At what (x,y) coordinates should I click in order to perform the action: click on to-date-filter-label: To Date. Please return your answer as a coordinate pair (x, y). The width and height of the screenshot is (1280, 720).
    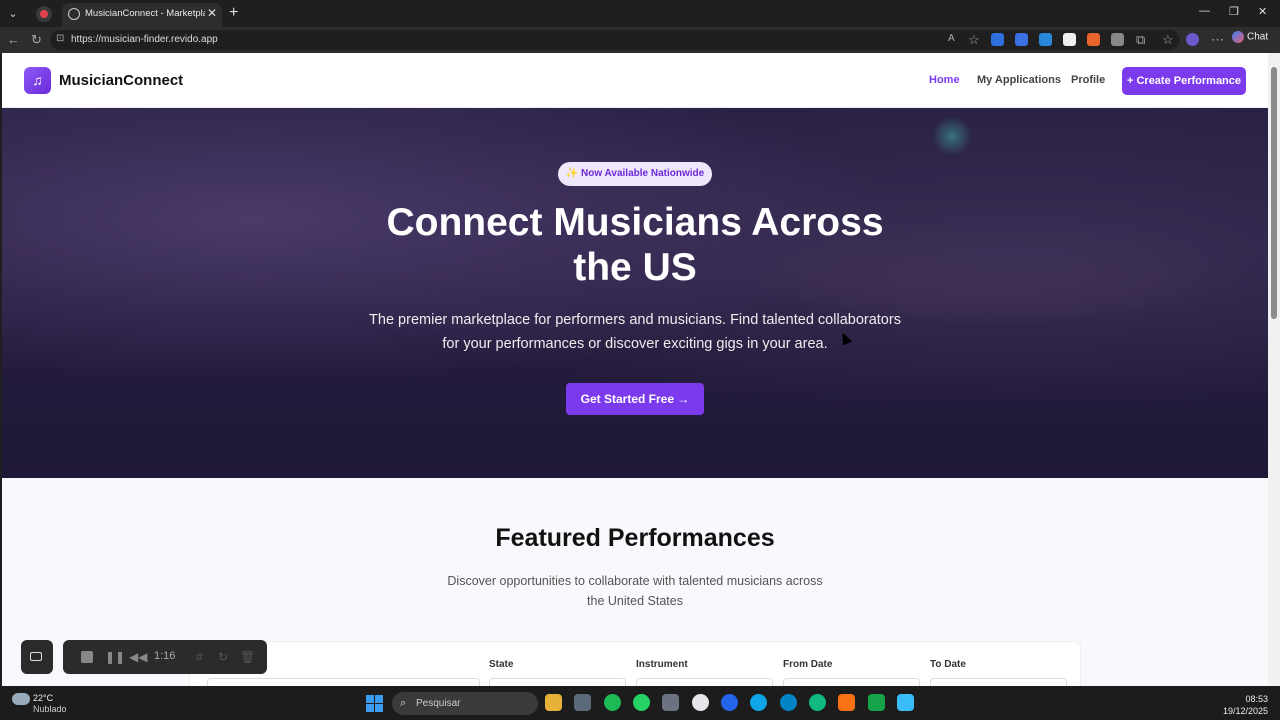
    Looking at the image, I should click on (948, 664).